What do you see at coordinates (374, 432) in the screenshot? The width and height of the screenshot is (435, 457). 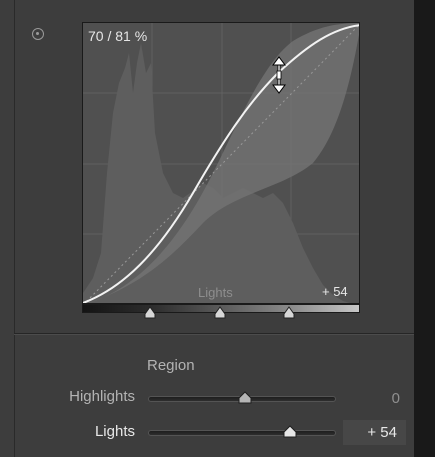 I see `lights-value-field: + 54` at bounding box center [374, 432].